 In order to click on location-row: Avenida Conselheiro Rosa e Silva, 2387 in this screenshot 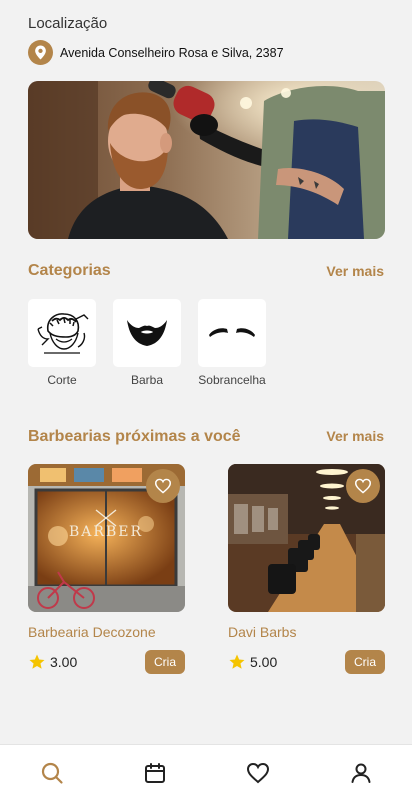, I will do `click(156, 52)`.